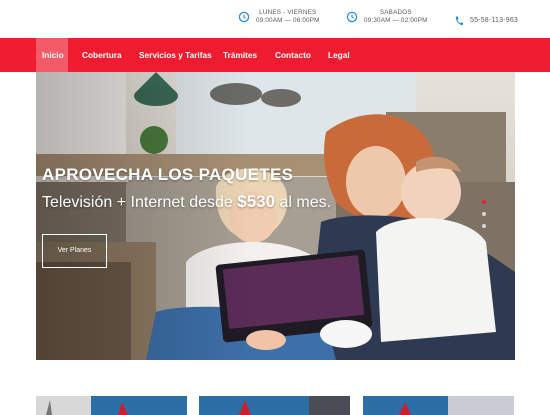 The image size is (550, 415). Describe the element at coordinates (303, 202) in the screenshot. I see `hero-subtitle-post: al mes.` at that location.